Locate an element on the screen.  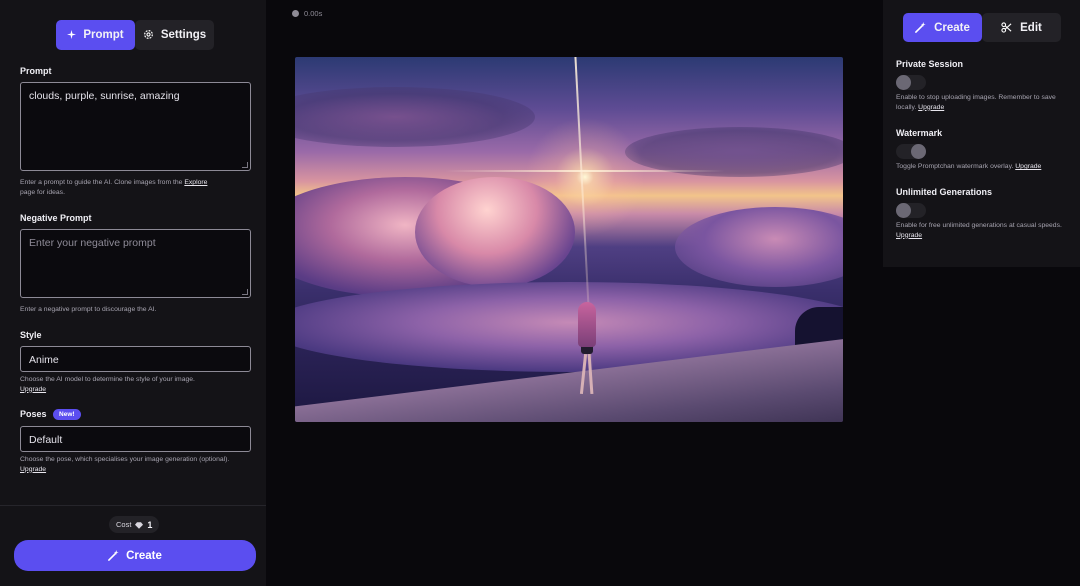
watermark-toggle is located at coordinates (911, 151).